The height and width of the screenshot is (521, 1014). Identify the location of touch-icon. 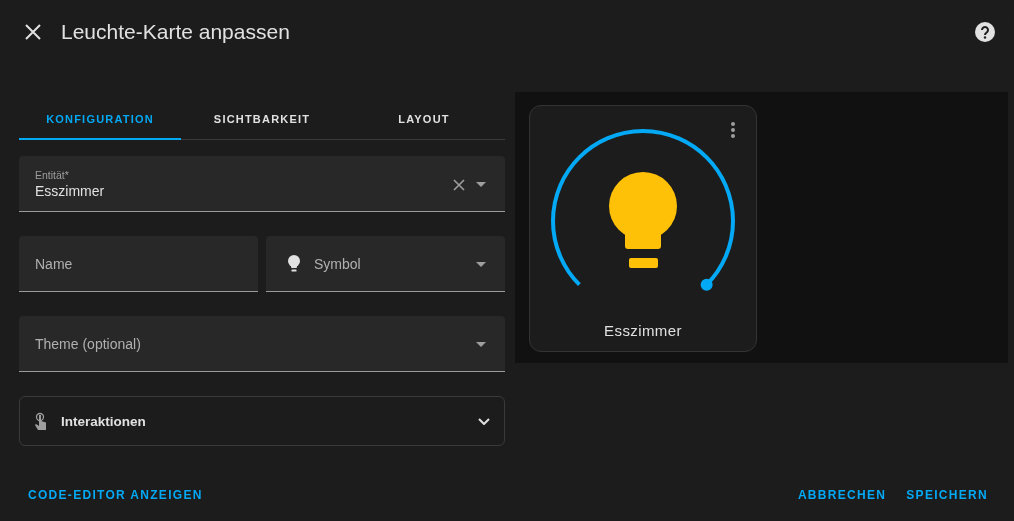
(40, 421).